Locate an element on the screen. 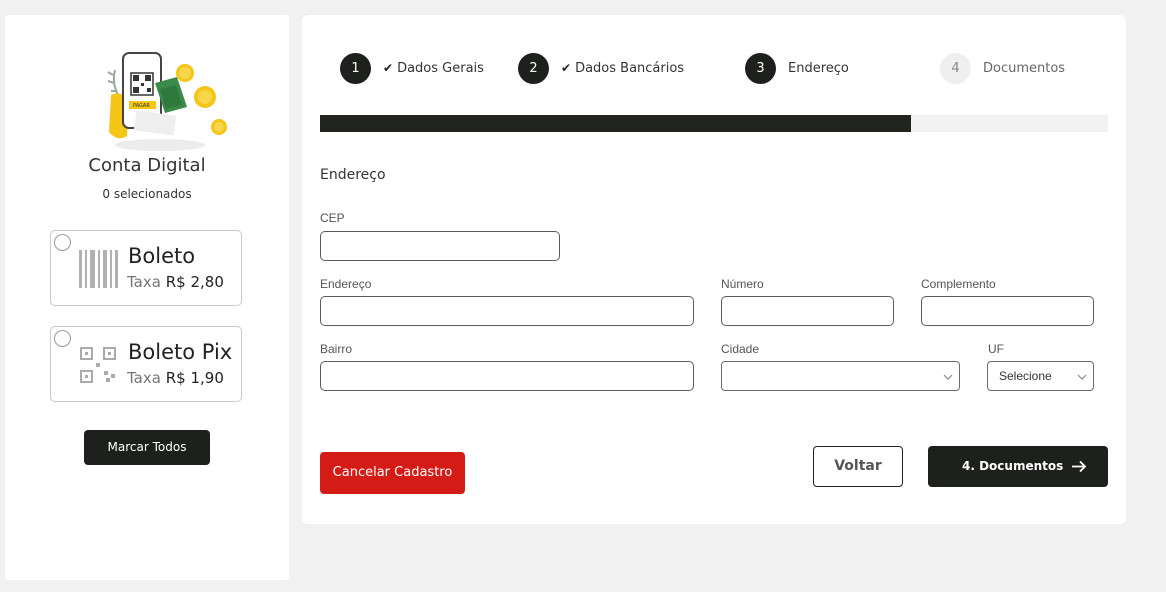  barcode-icon is located at coordinates (98, 269).